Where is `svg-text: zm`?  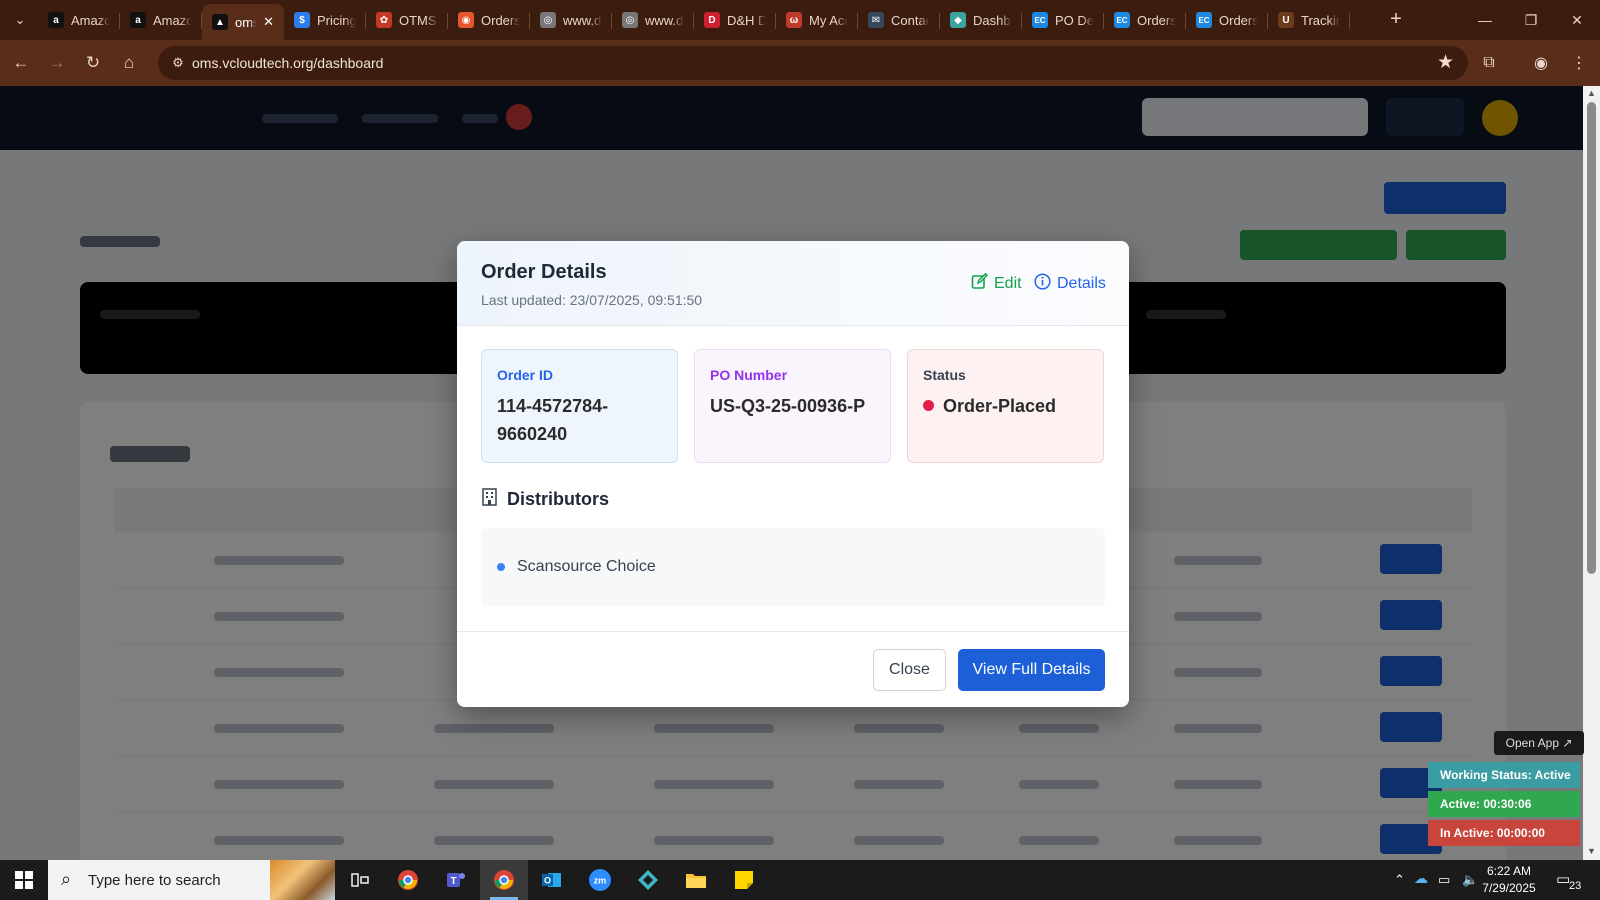 svg-text: zm is located at coordinates (600, 881).